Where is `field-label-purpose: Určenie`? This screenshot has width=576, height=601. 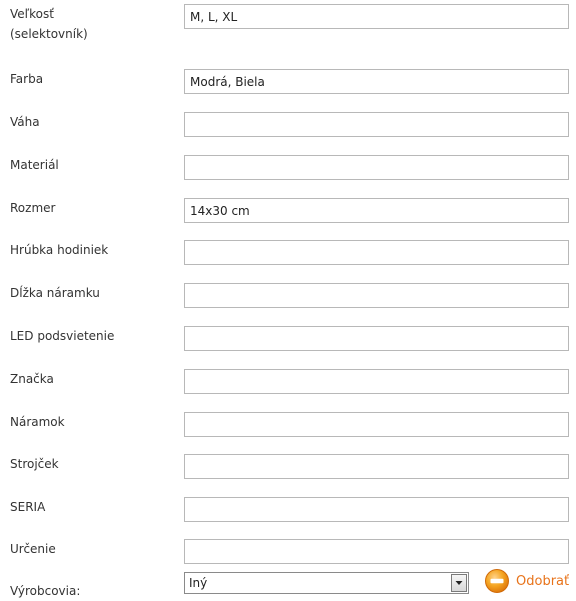
field-label-purpose: Určenie is located at coordinates (33, 549).